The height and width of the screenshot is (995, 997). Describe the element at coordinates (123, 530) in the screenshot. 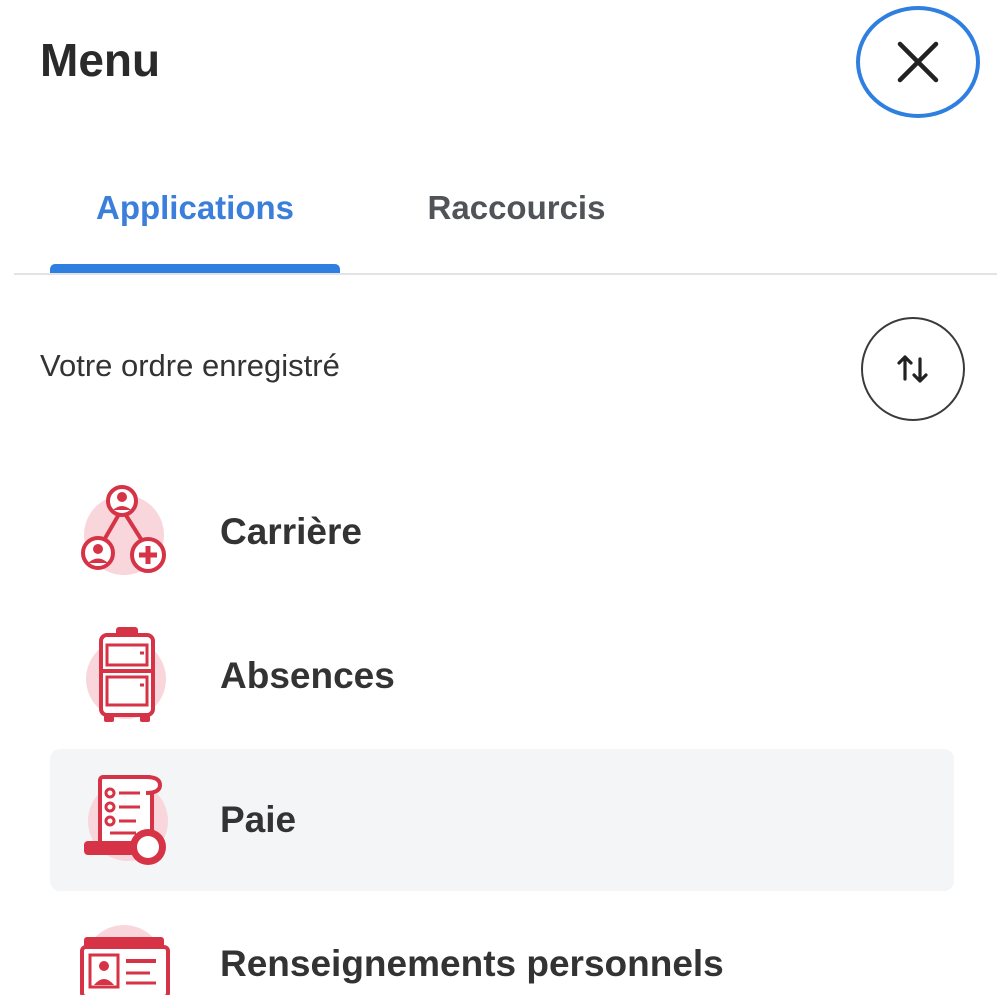

I see `career-network-icon` at that location.